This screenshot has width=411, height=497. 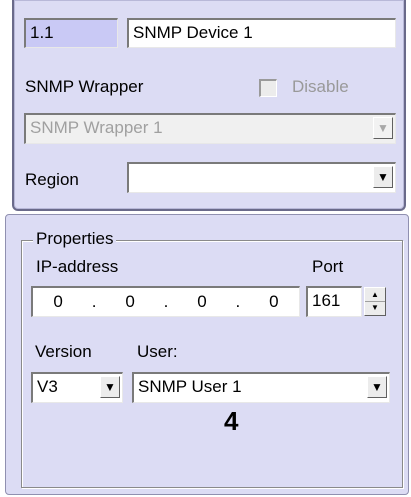 What do you see at coordinates (84, 86) in the screenshot?
I see `snmp-wrapper-label: SNMP Wrapper` at bounding box center [84, 86].